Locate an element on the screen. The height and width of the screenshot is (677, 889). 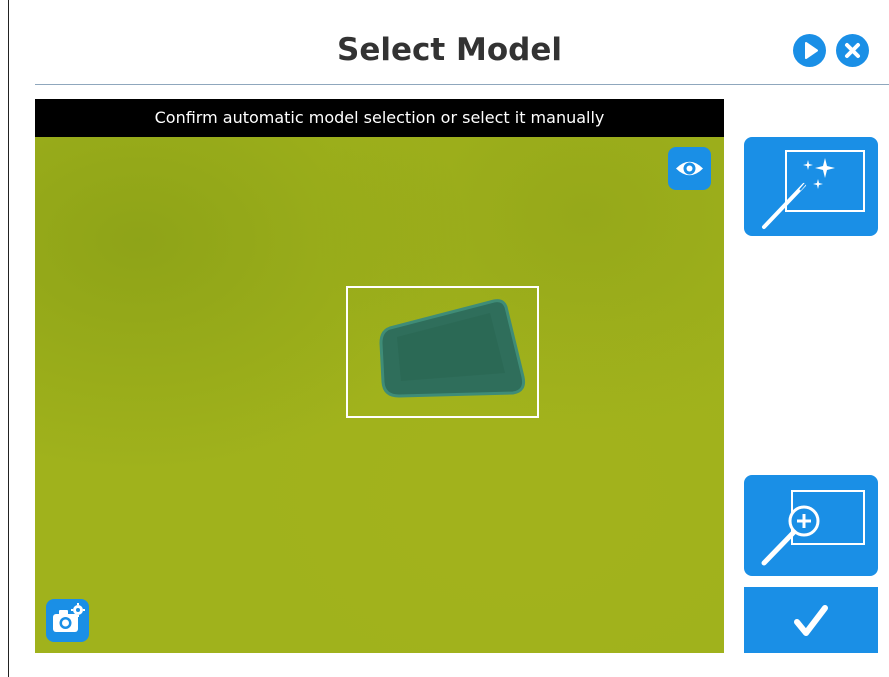
manual-select-button is located at coordinates (811, 525).